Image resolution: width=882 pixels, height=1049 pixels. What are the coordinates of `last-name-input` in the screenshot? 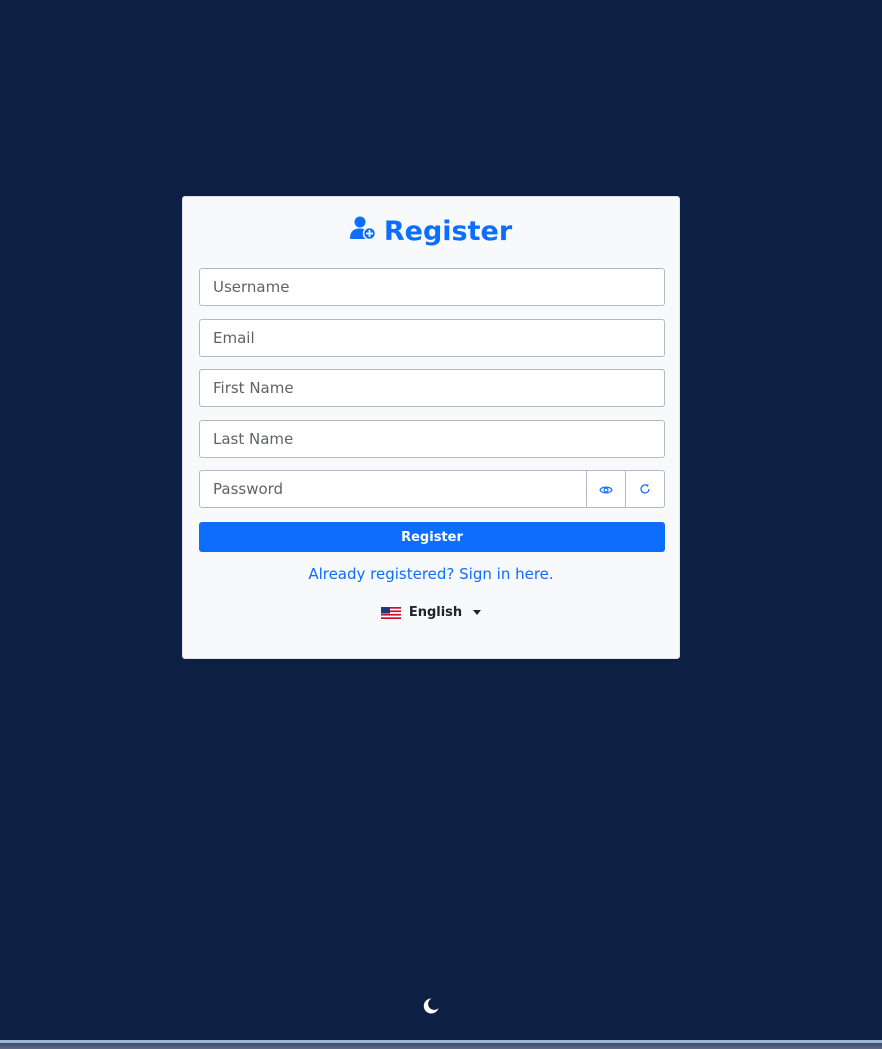 It's located at (432, 439).